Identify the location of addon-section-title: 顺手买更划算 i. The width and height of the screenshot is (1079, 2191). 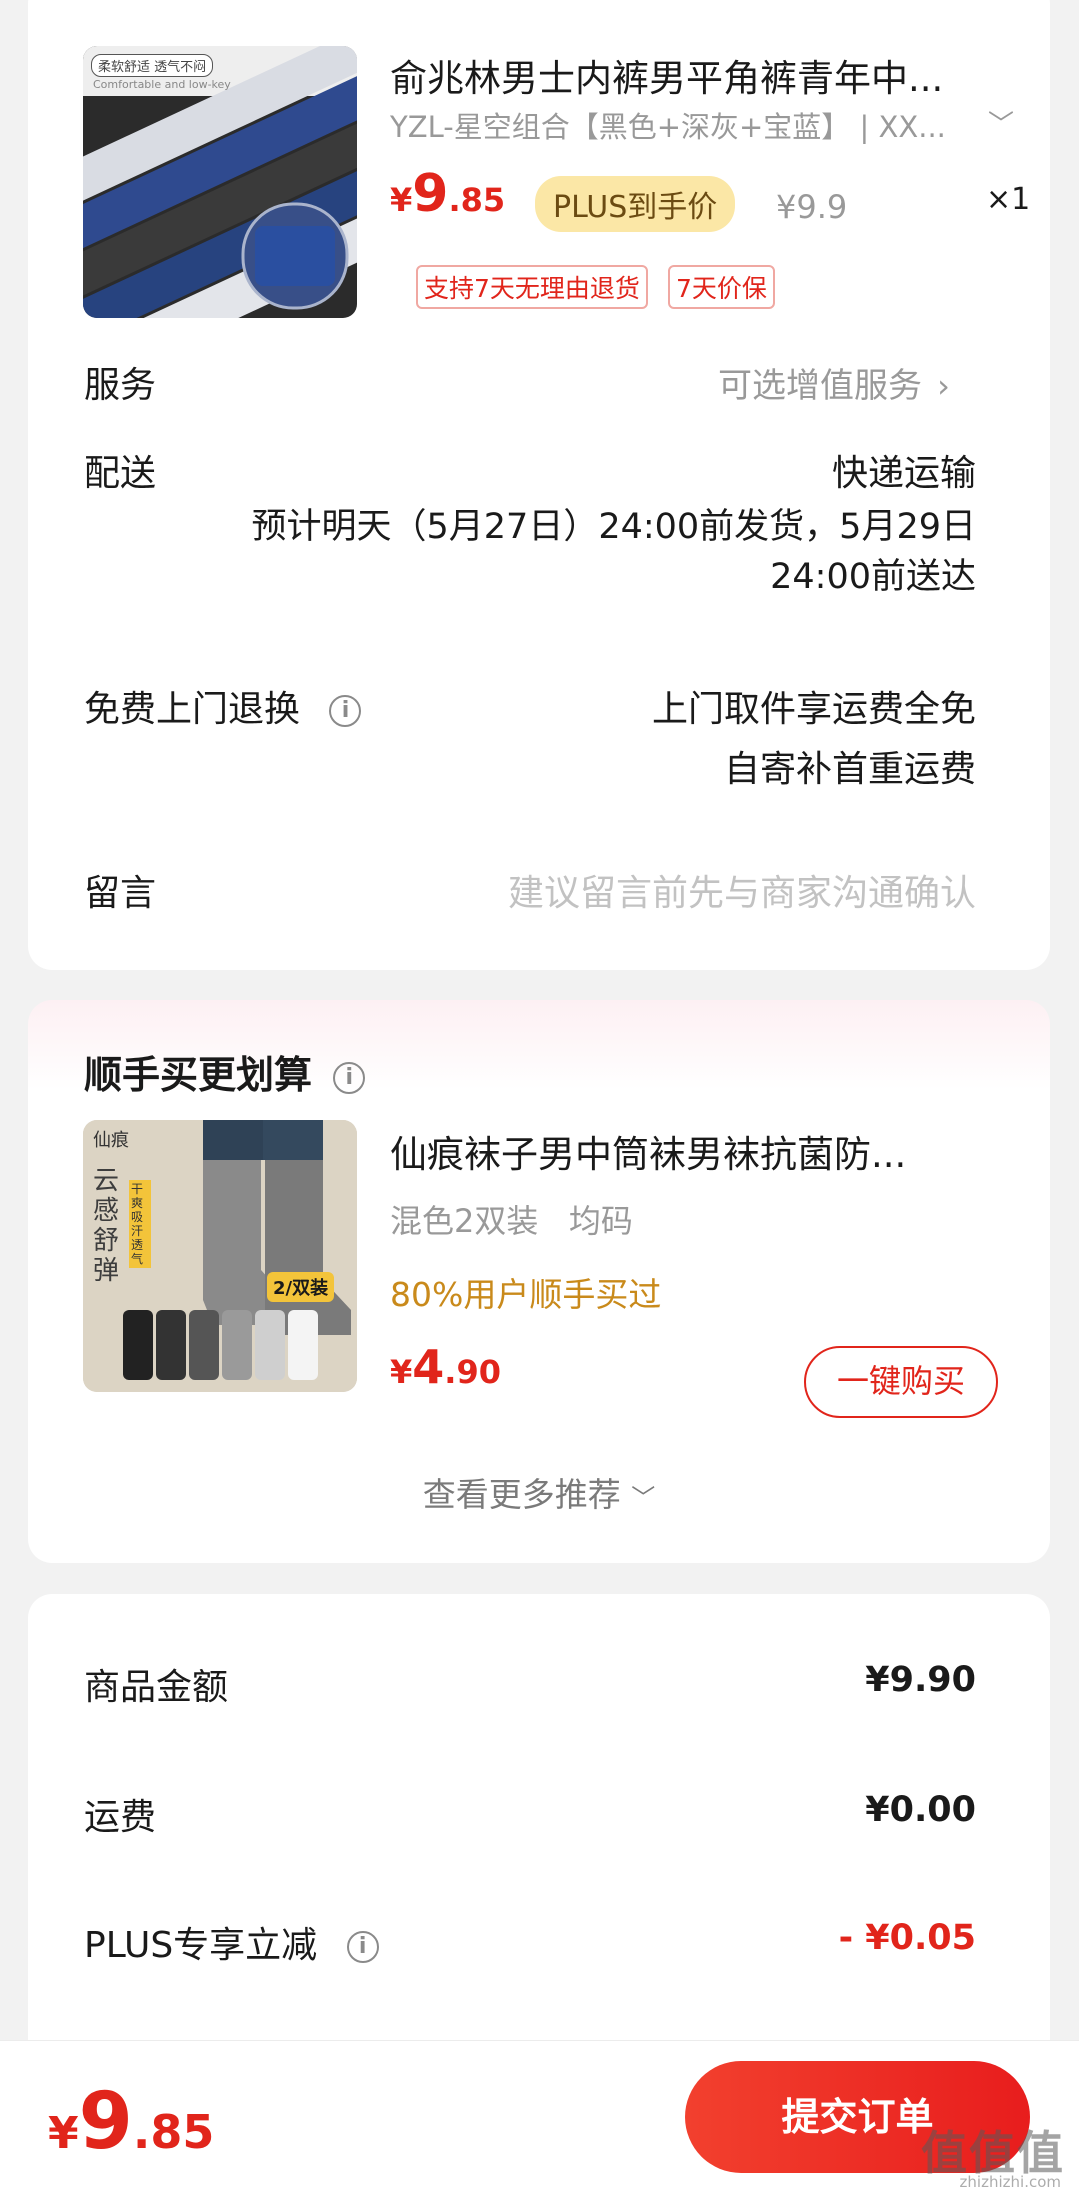
(225, 1071).